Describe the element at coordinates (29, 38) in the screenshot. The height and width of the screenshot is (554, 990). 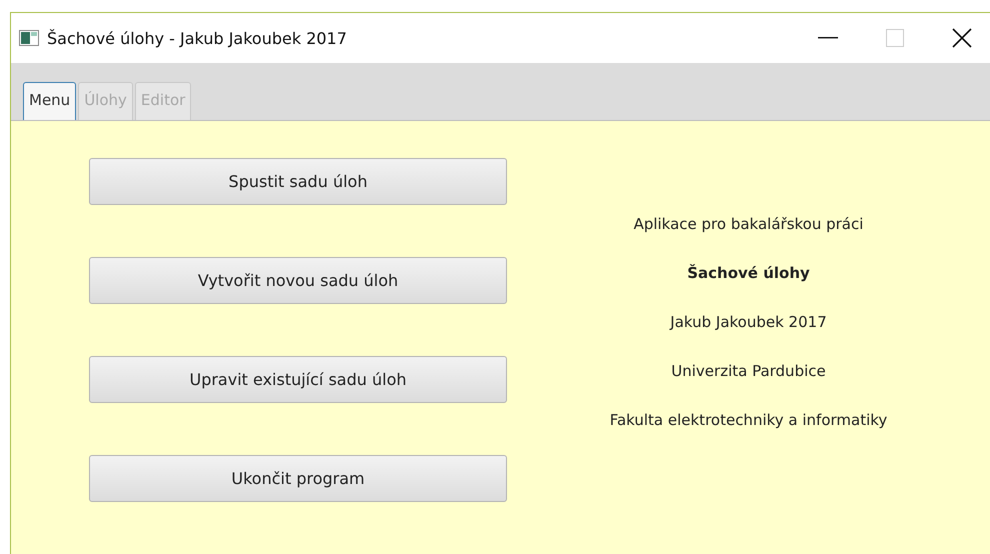
I see `app-icon` at that location.